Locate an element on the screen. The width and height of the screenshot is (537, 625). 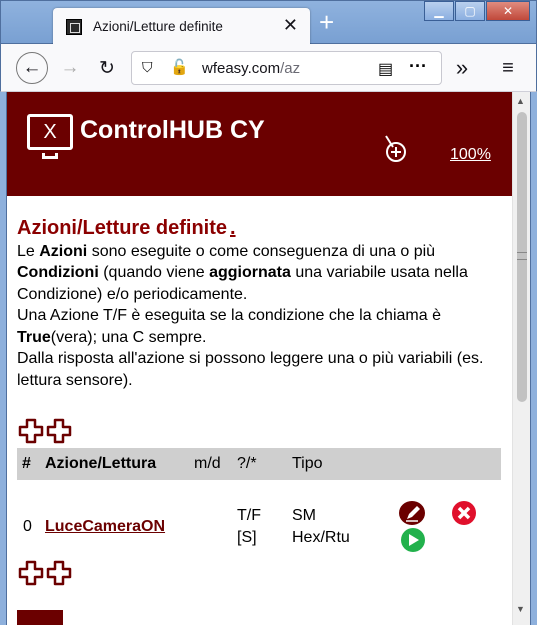
url-bar: ⛉ 🔓 wfeasy.com/az ▤ ··· is located at coordinates (286, 68).